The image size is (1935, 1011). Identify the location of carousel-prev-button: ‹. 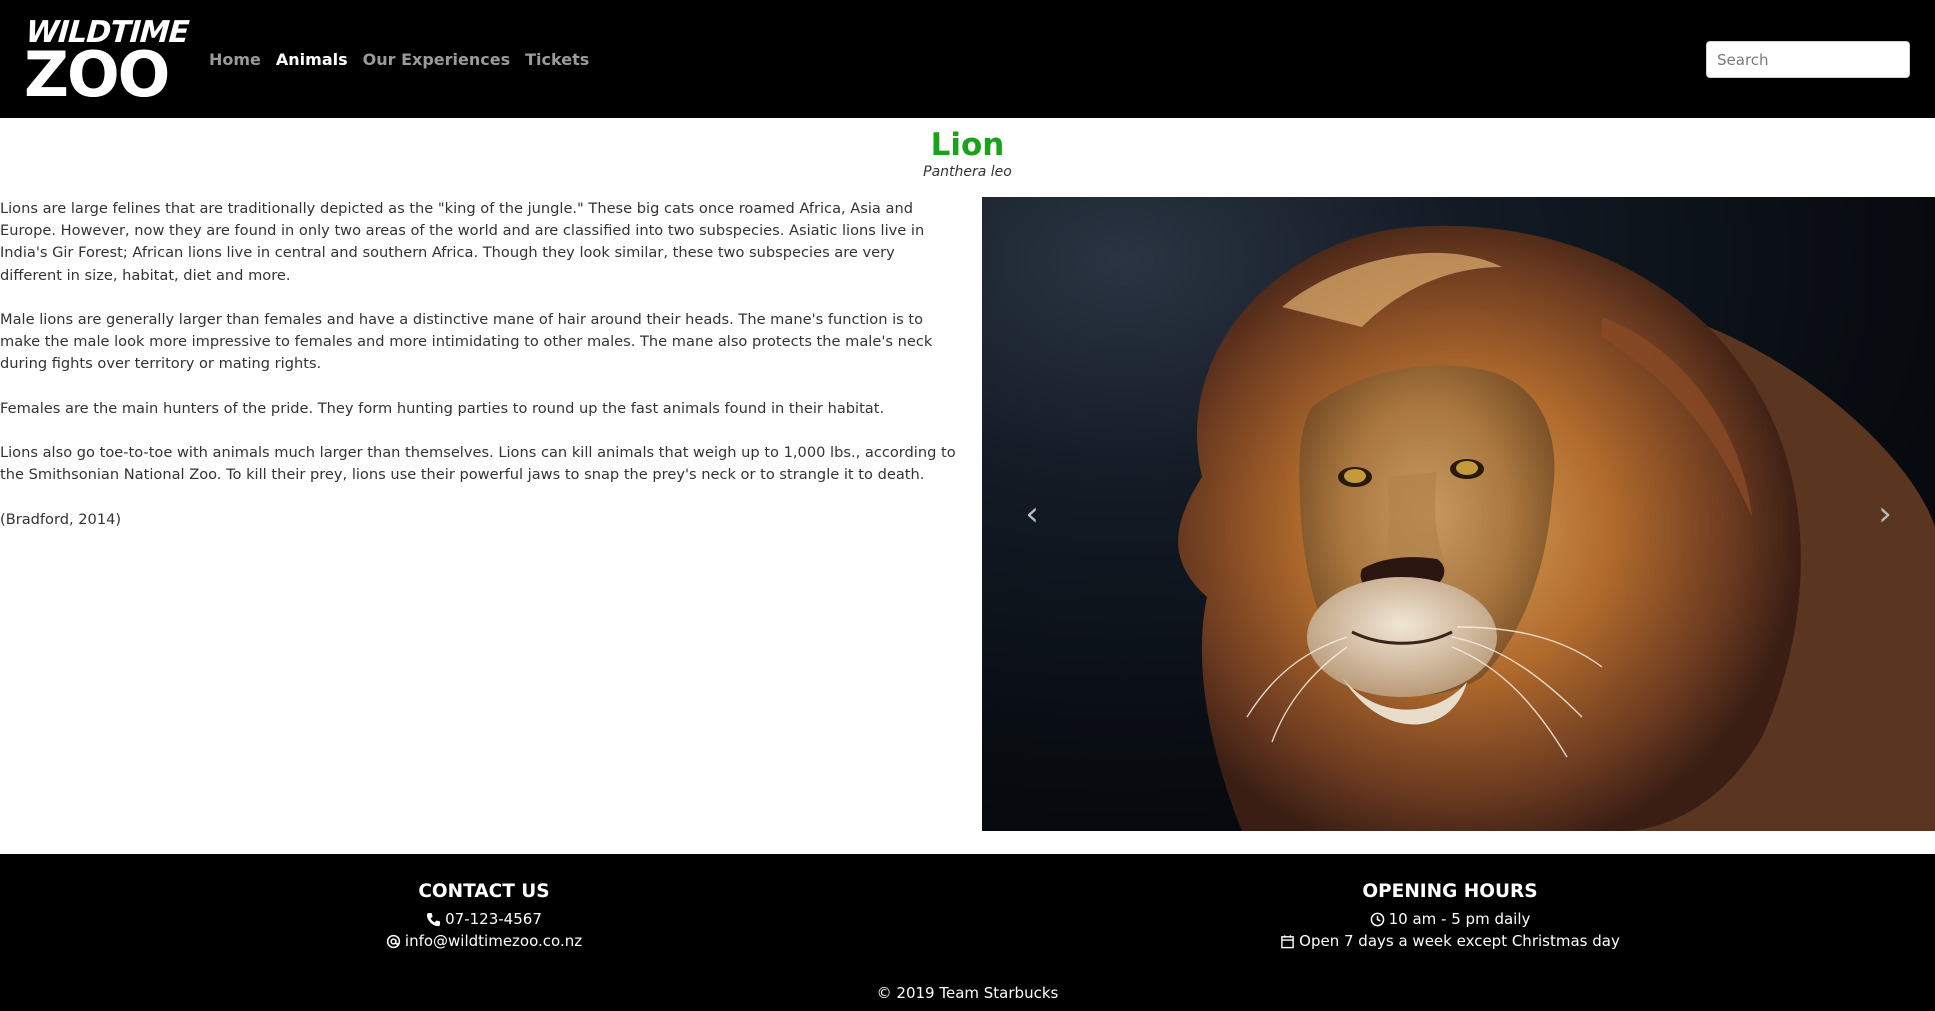
(1032, 514).